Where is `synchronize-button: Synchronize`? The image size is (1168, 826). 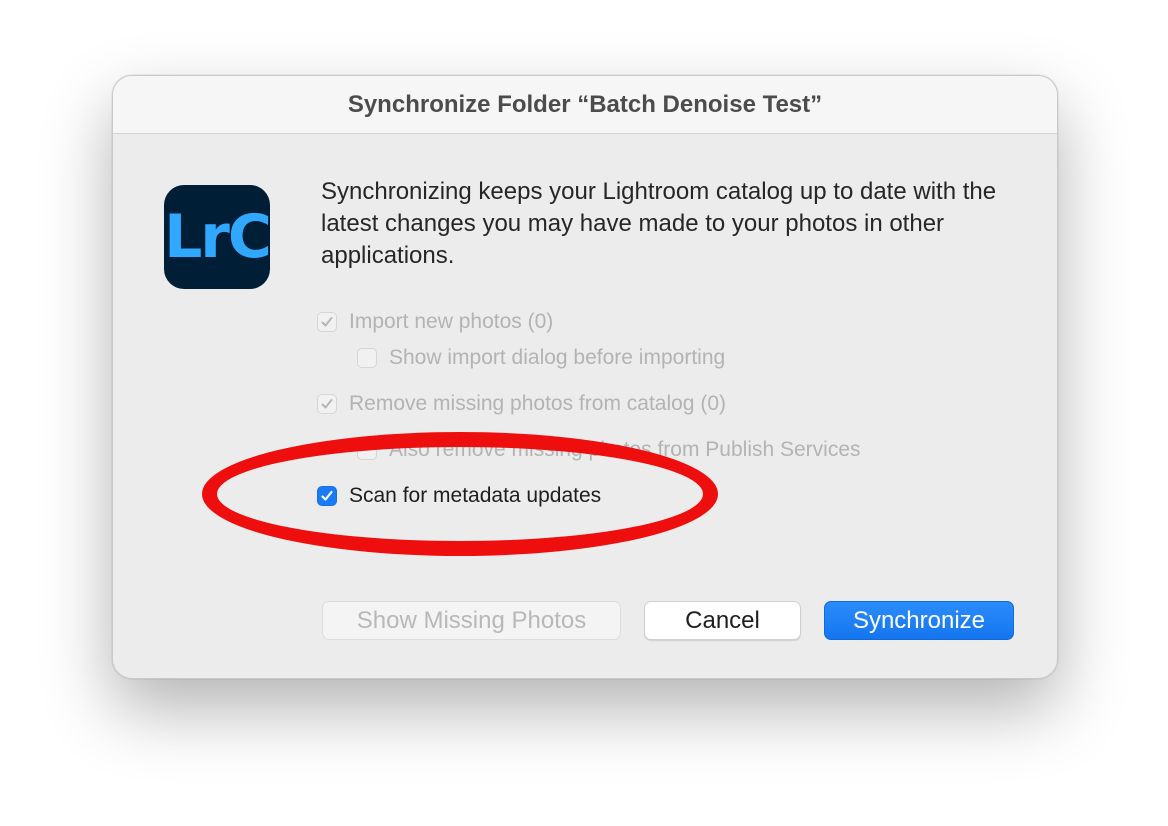 synchronize-button: Synchronize is located at coordinates (919, 620).